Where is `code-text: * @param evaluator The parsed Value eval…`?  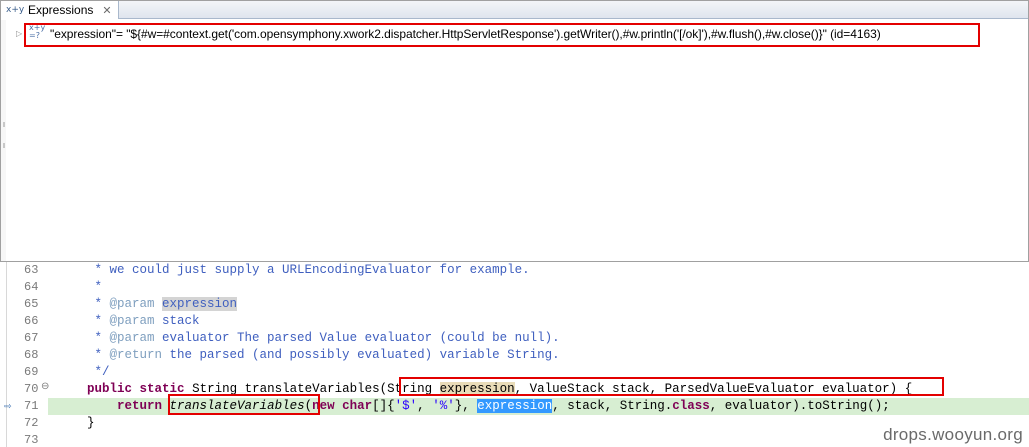 code-text: * @param evaluator The parsed Value eval… is located at coordinates (308, 338).